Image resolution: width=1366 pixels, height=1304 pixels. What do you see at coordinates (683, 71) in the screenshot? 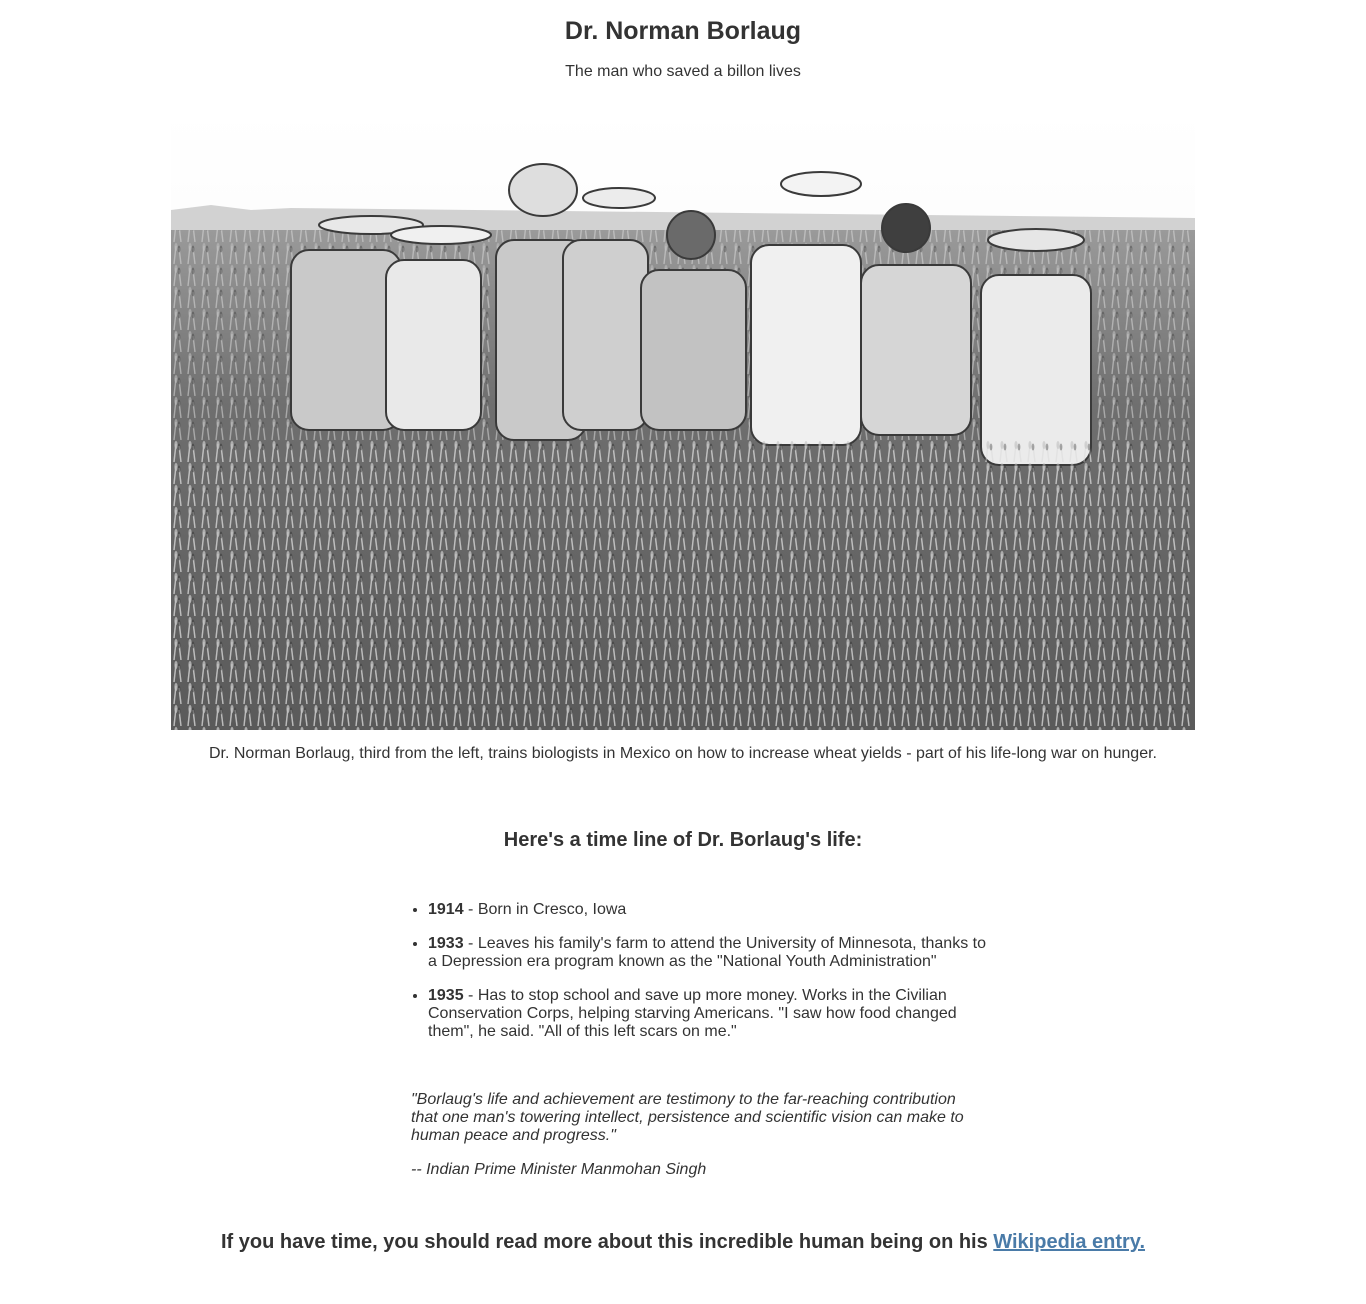
I see `page-subtitle: The man who saved a billon lives` at bounding box center [683, 71].